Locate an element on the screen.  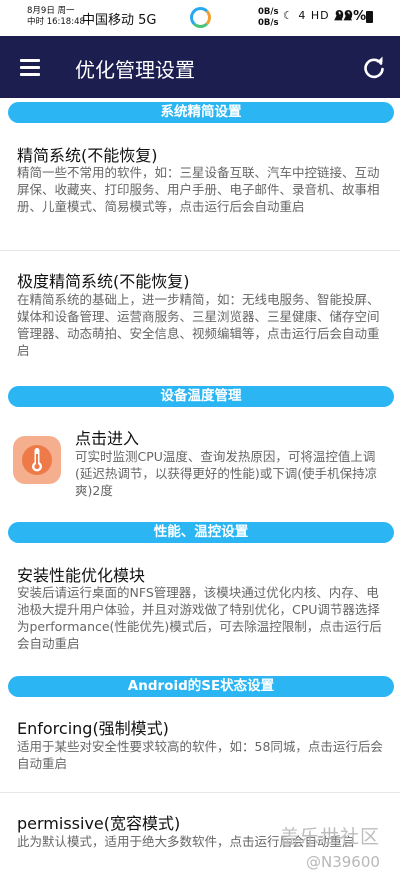
watermark-brand: 盖乐世社区 is located at coordinates (330, 837).